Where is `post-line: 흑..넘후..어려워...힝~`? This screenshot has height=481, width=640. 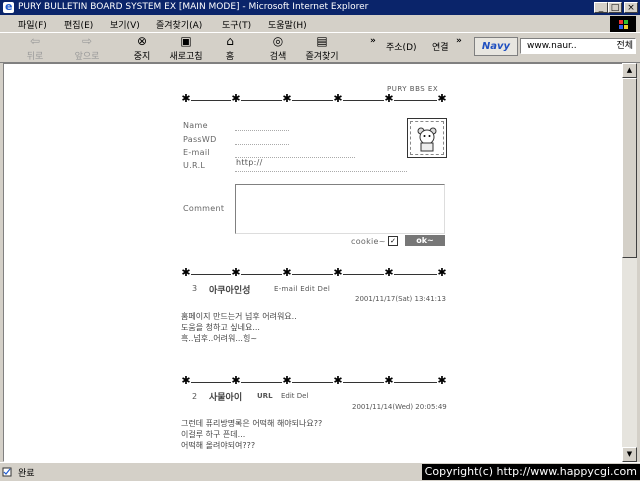 post-line: 흑..넘후..어려워...힝~ is located at coordinates (219, 338).